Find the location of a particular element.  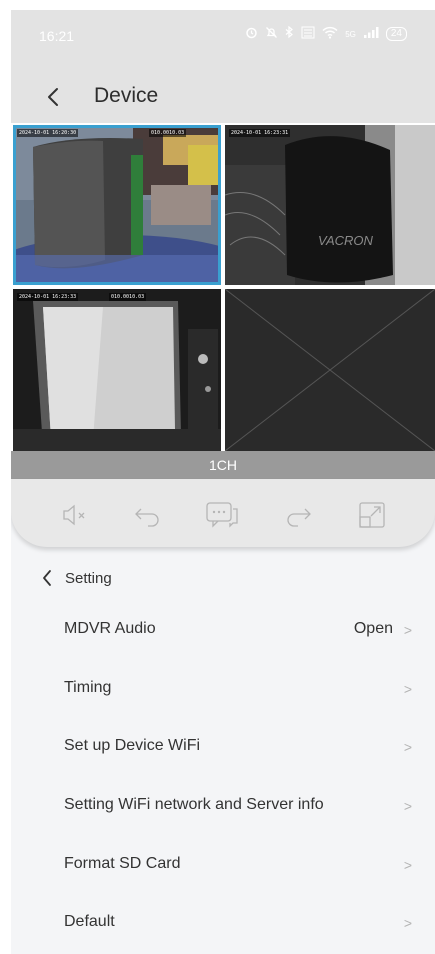

menu-item-label: Timing is located at coordinates (88, 687).